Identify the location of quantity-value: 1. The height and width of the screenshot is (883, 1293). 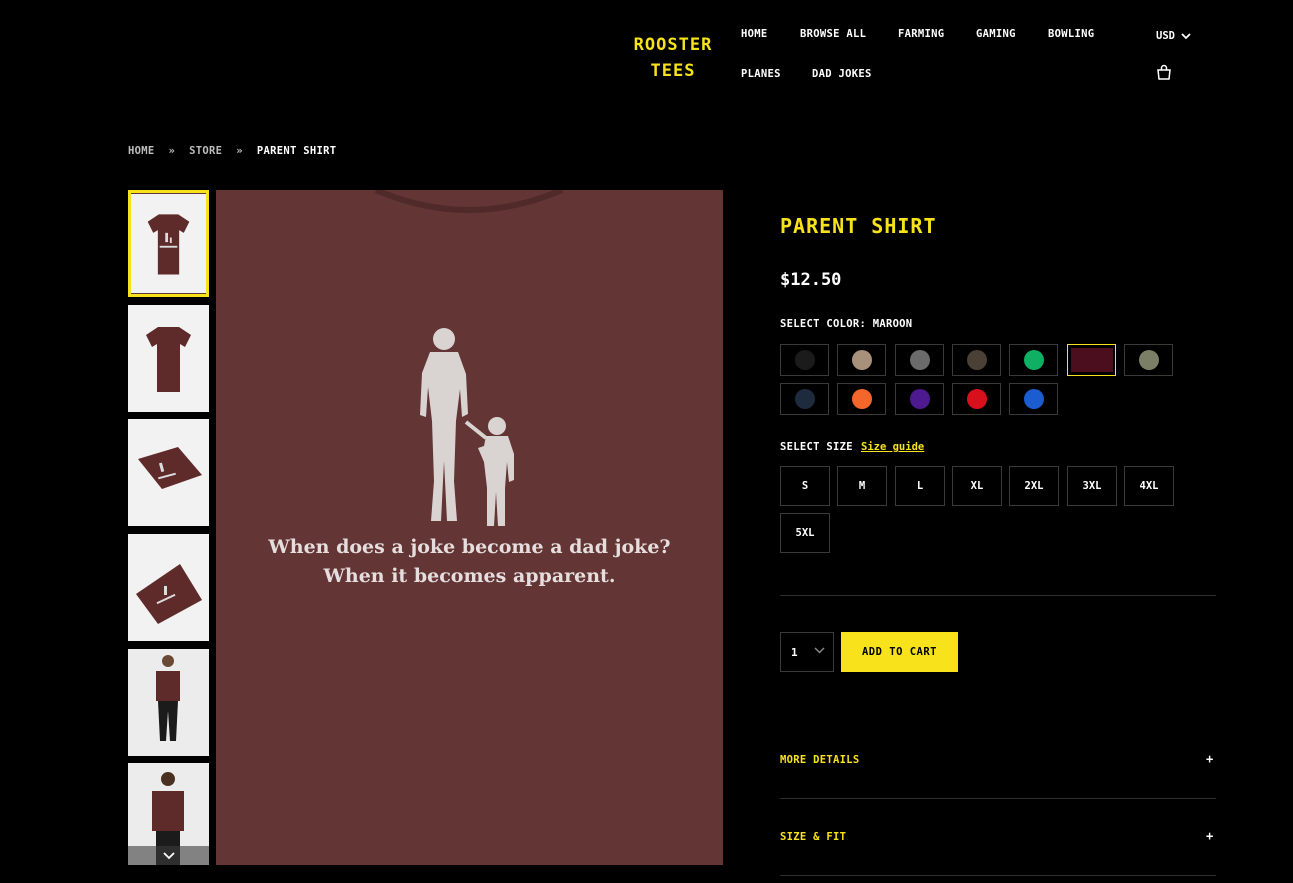
(794, 652).